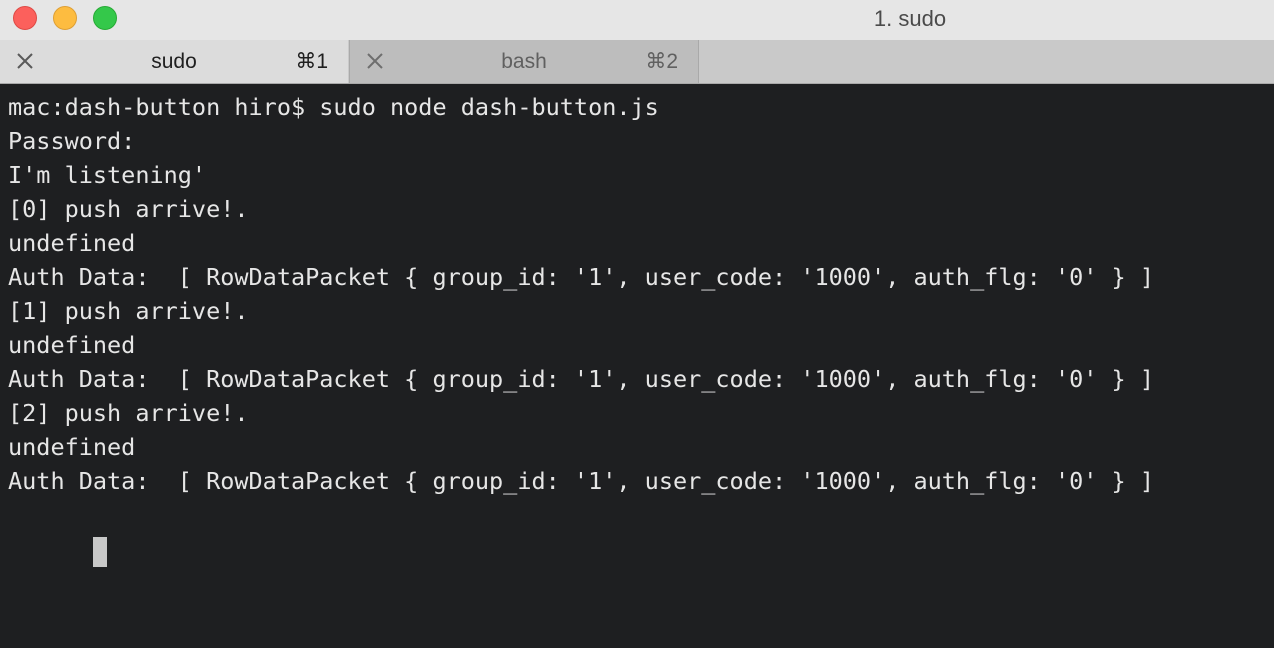  I want to click on terminal-line: [0] push arrive!., so click(128, 209).